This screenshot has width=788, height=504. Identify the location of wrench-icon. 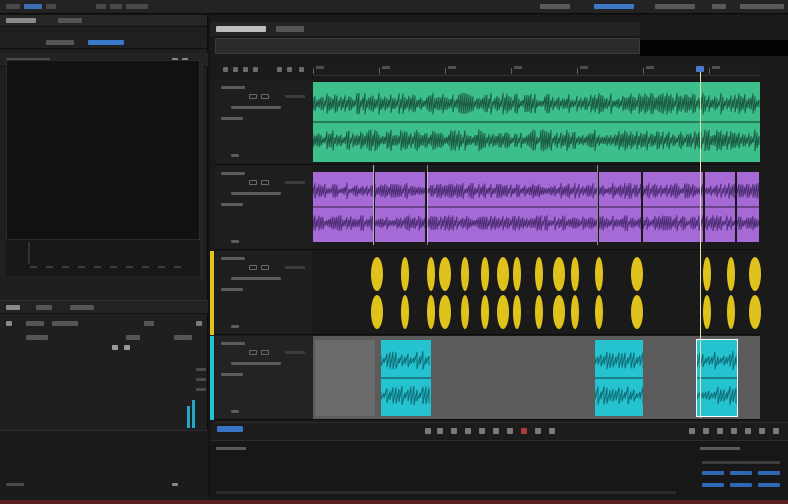
(255, 69).